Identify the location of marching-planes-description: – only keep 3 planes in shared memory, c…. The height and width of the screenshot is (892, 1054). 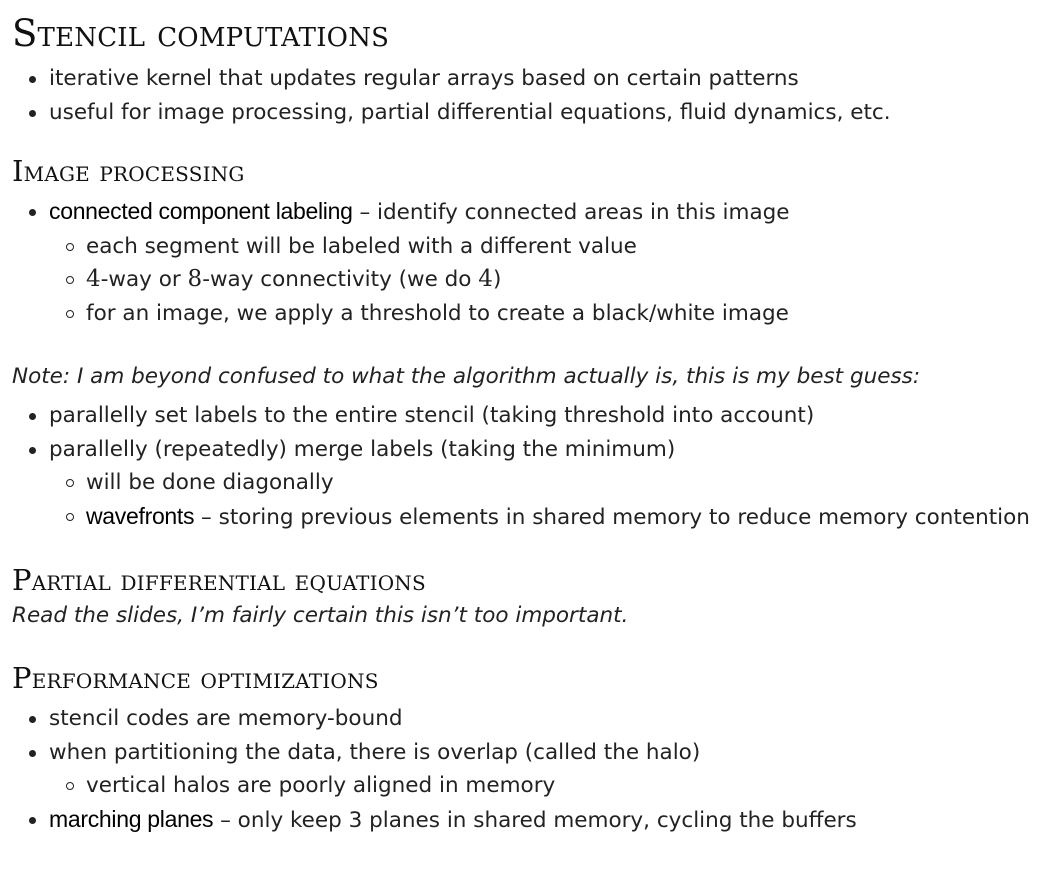
(535, 820).